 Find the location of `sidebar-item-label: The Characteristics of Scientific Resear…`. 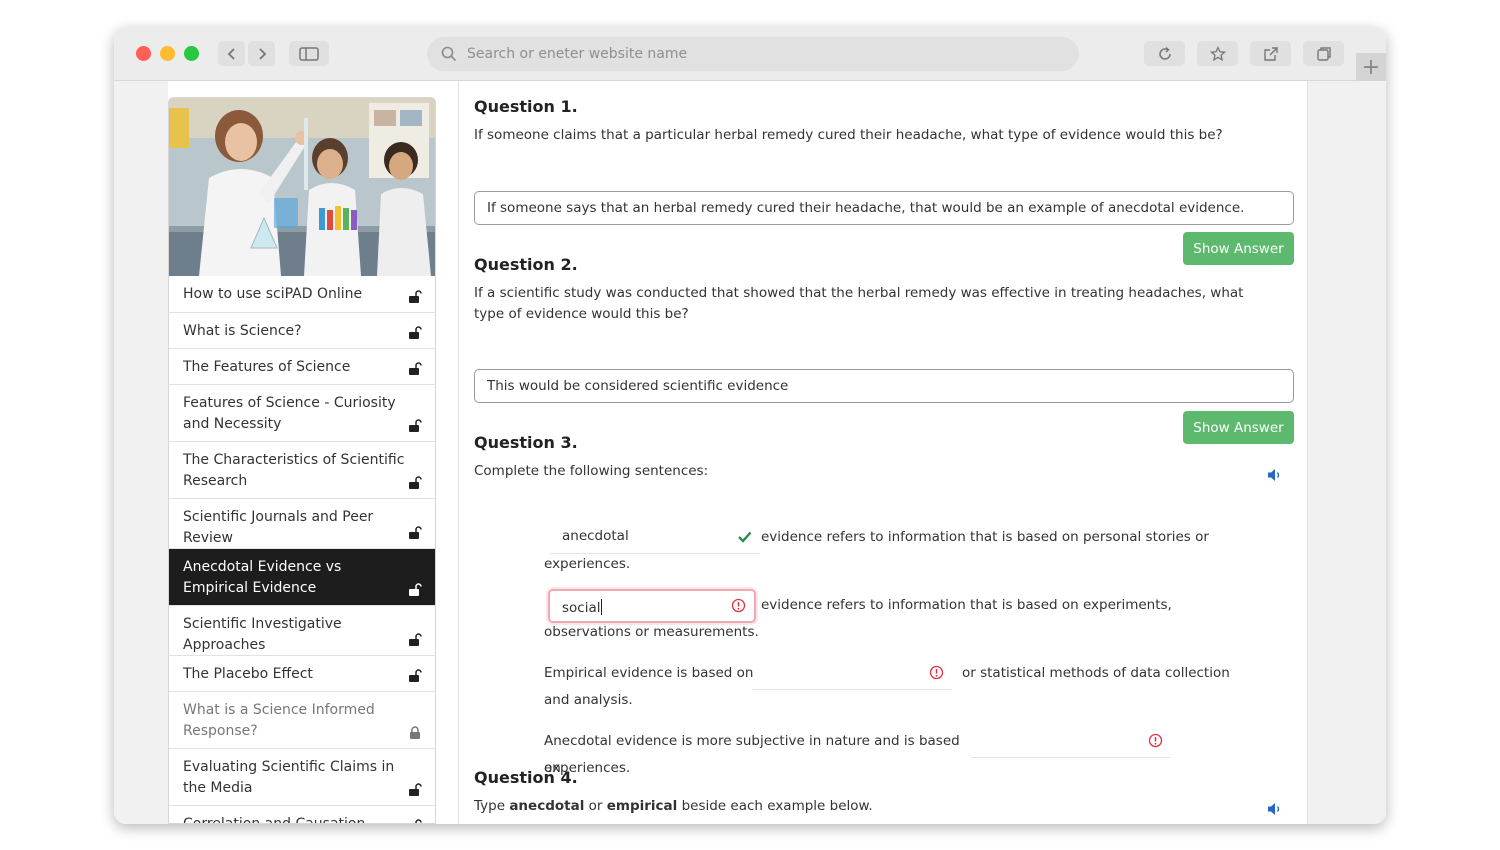

sidebar-item-label: The Characteristics of Scientific Resear… is located at coordinates (294, 470).